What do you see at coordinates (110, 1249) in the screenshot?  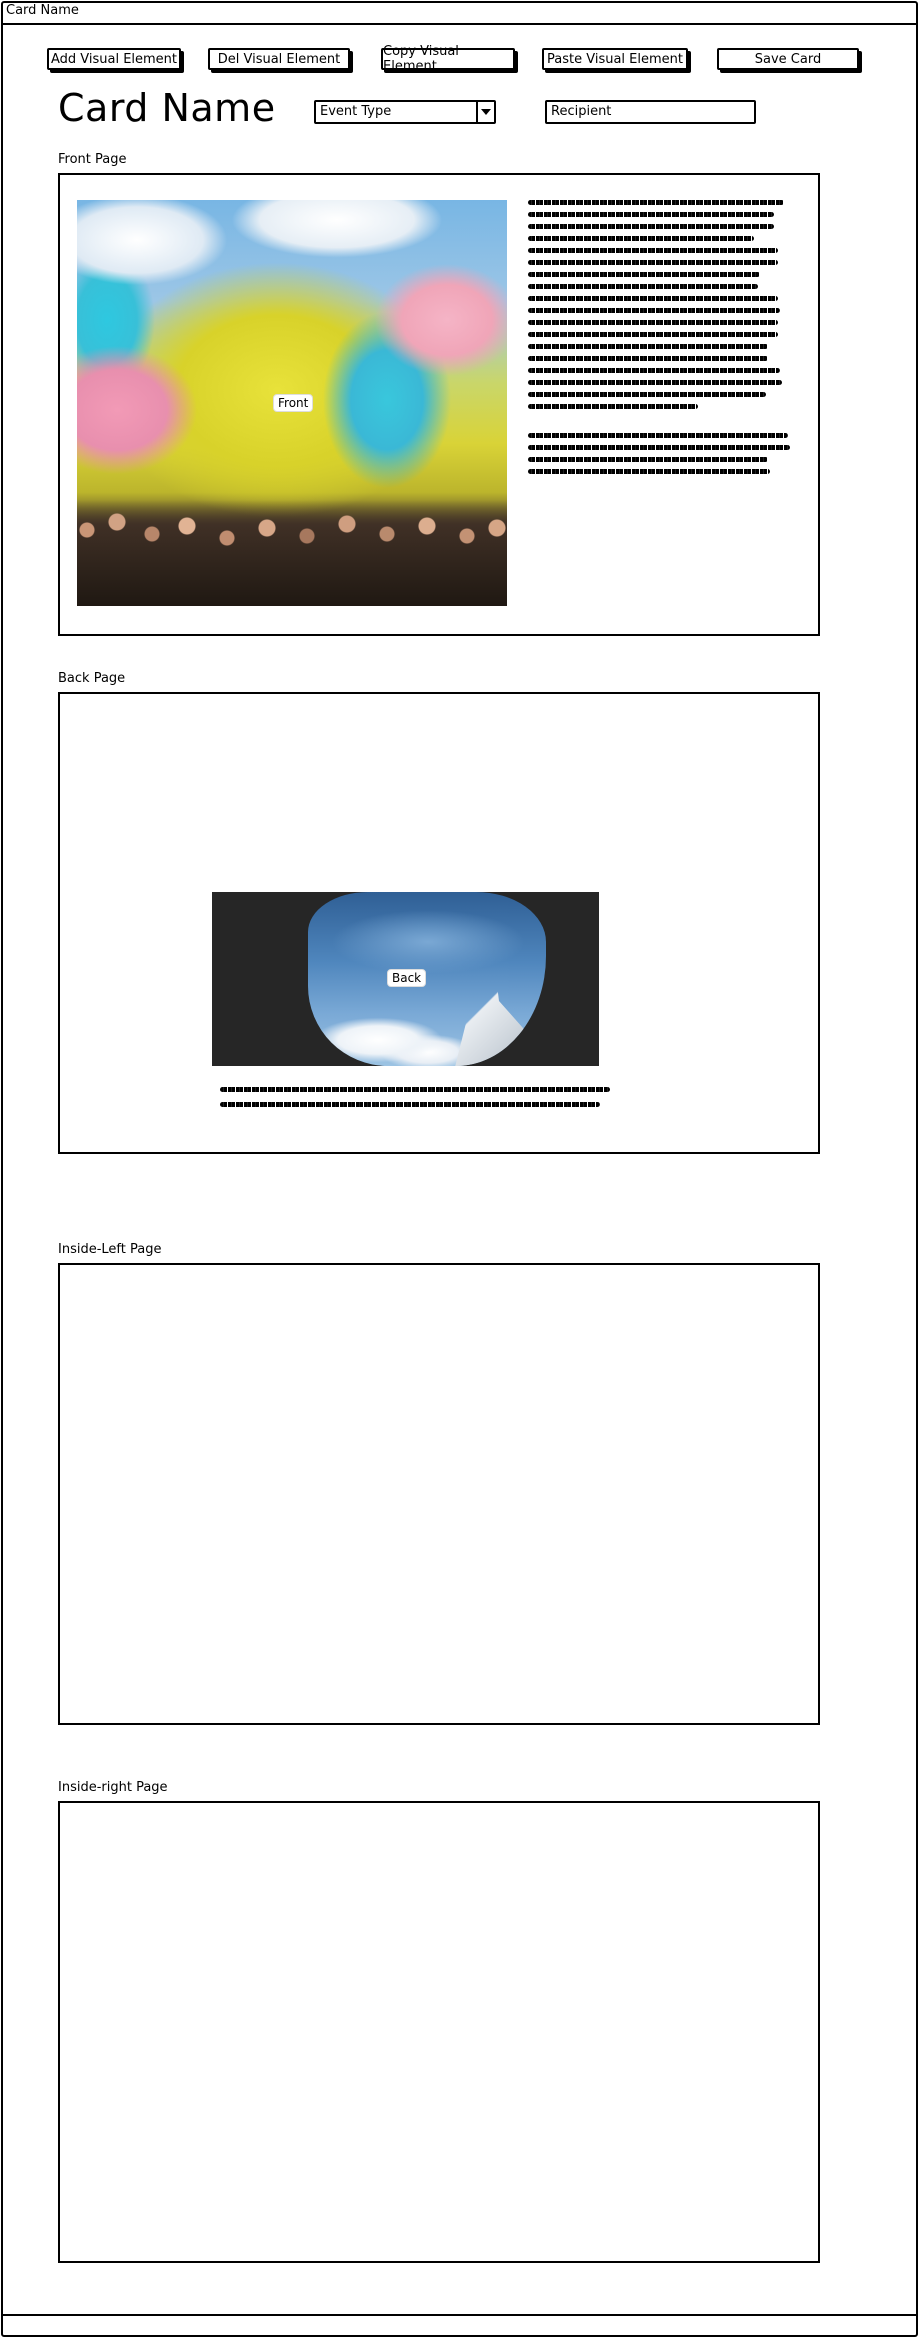 I see `inside-left-page-label: Inside-Left Page` at bounding box center [110, 1249].